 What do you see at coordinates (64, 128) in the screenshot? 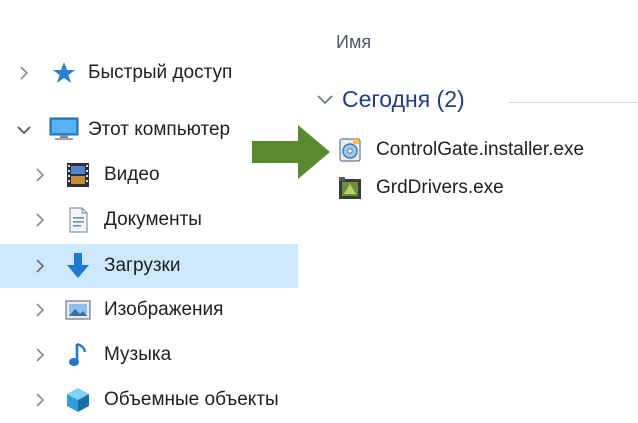
I see `computer-icon` at bounding box center [64, 128].